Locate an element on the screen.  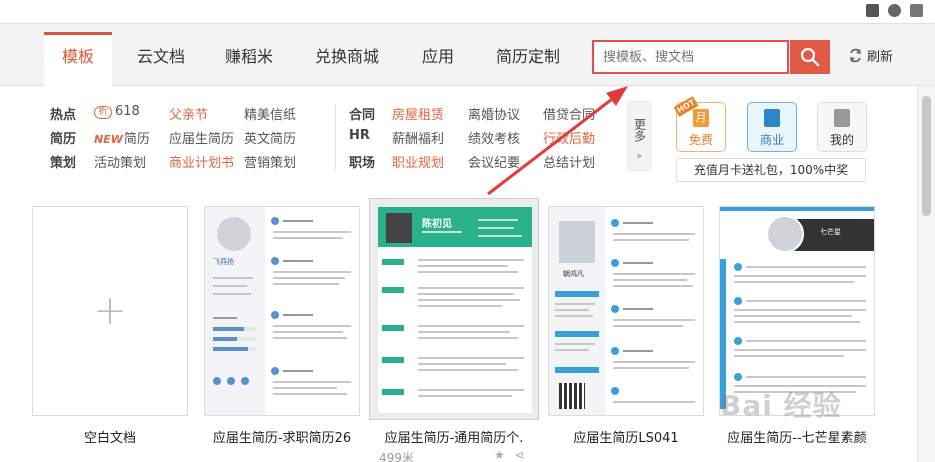
card-caption: 应届生简历-求职简历26 is located at coordinates (282, 436).